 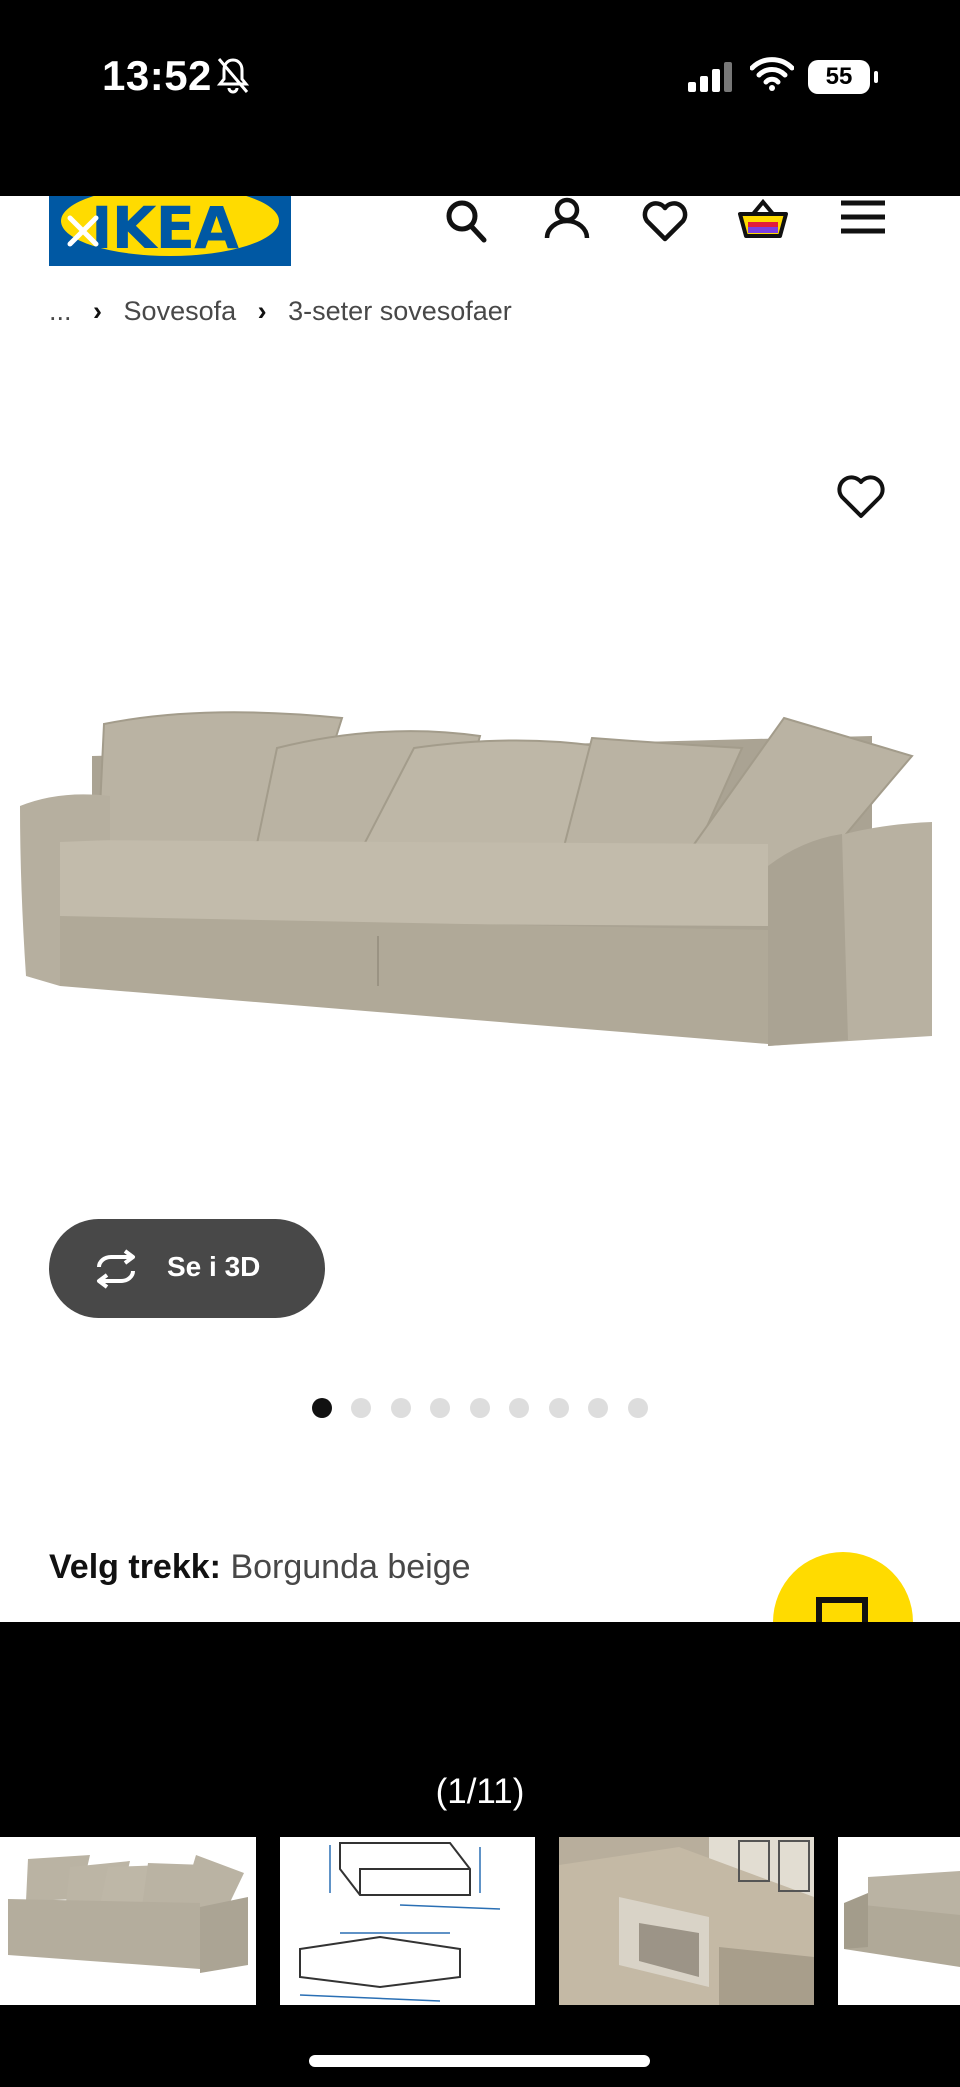 I want to click on close-icon, so click(x=83, y=231).